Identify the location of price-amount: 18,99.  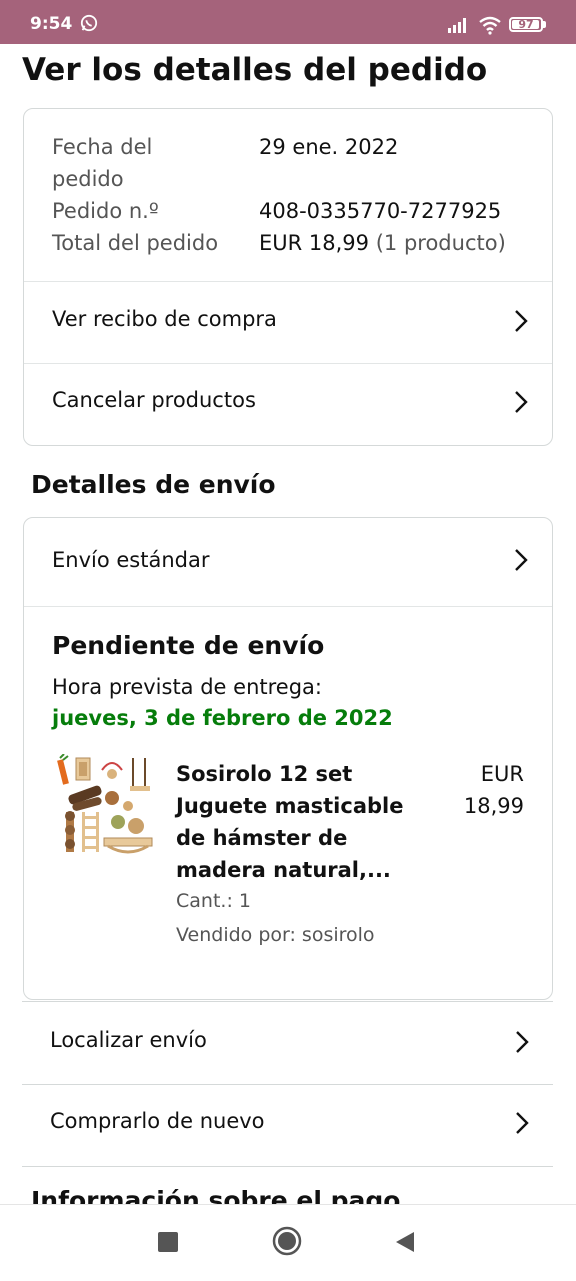
(493, 806).